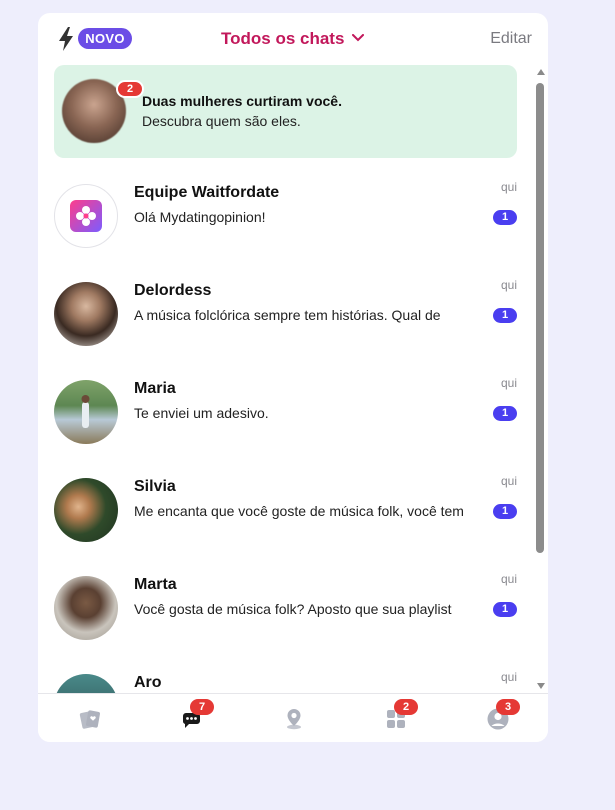 The image size is (615, 810). I want to click on nav-nearby, so click(293, 718).